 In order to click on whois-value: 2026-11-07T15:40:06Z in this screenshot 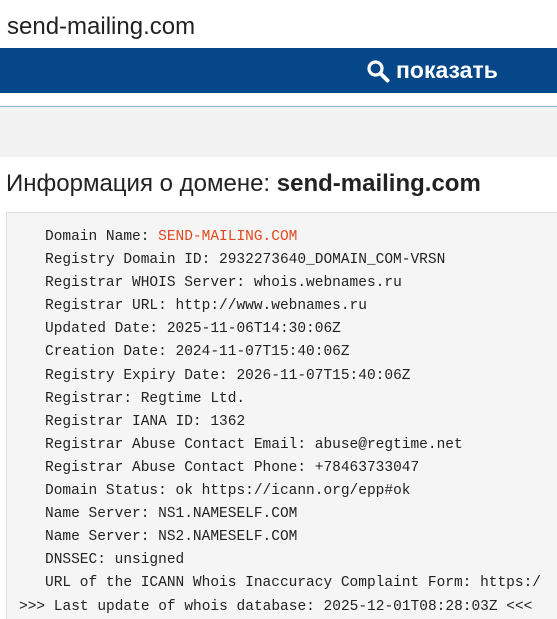, I will do `click(323, 375)`.